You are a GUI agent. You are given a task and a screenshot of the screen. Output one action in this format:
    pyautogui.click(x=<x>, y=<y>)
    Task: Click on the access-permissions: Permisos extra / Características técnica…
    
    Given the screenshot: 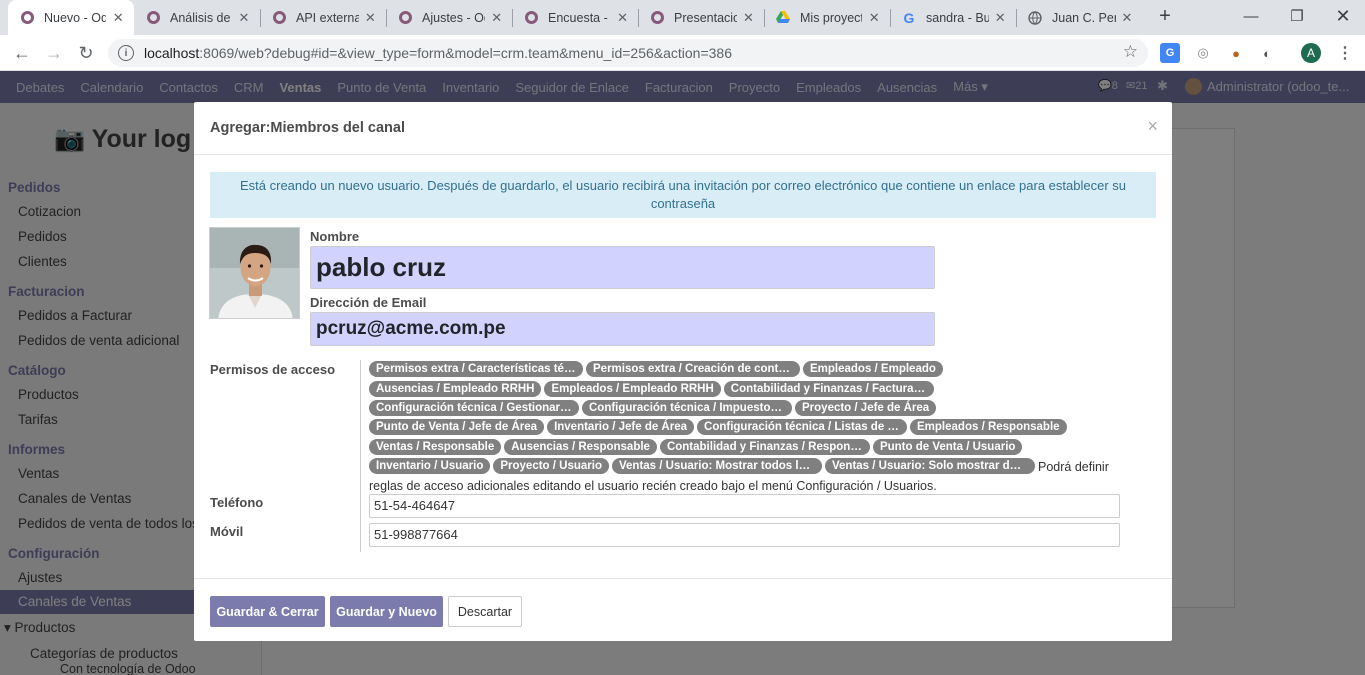 What is the action you would take?
    pyautogui.click(x=739, y=428)
    